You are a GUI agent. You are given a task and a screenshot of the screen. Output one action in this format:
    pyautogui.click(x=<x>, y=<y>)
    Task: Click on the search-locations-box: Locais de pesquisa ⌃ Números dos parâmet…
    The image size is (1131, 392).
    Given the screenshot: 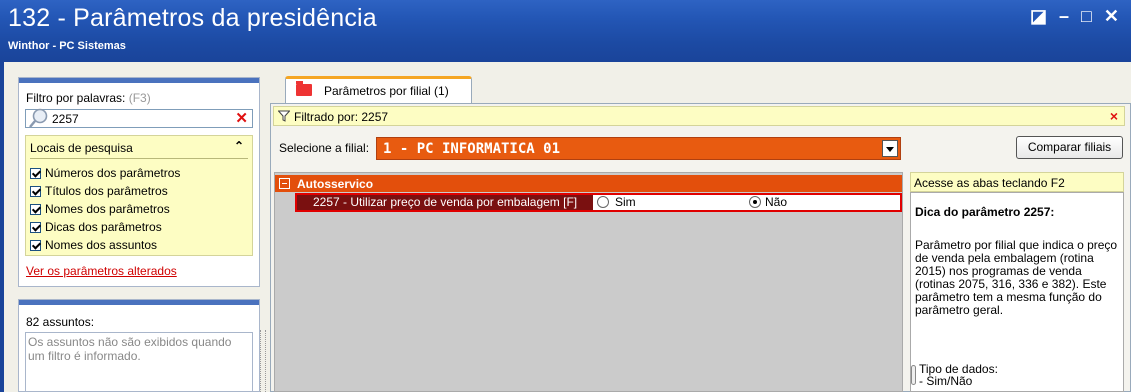 What is the action you would take?
    pyautogui.click(x=139, y=195)
    